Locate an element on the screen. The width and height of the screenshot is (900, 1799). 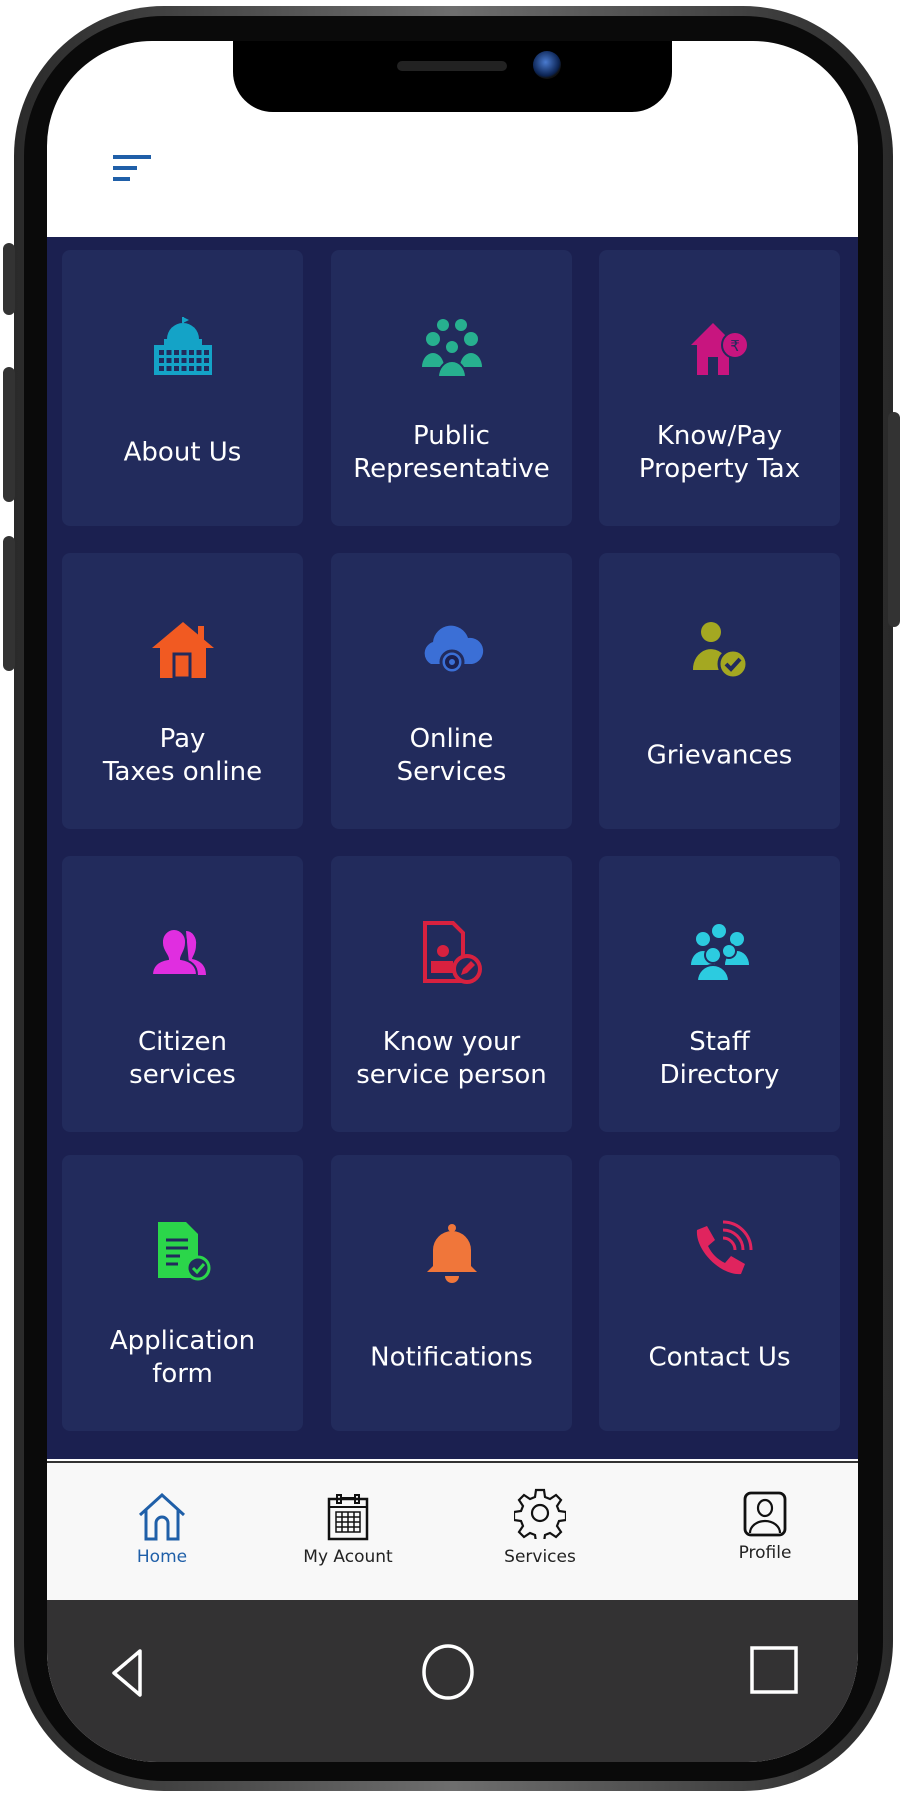
id-document-edit-icon is located at coordinates (452, 952).